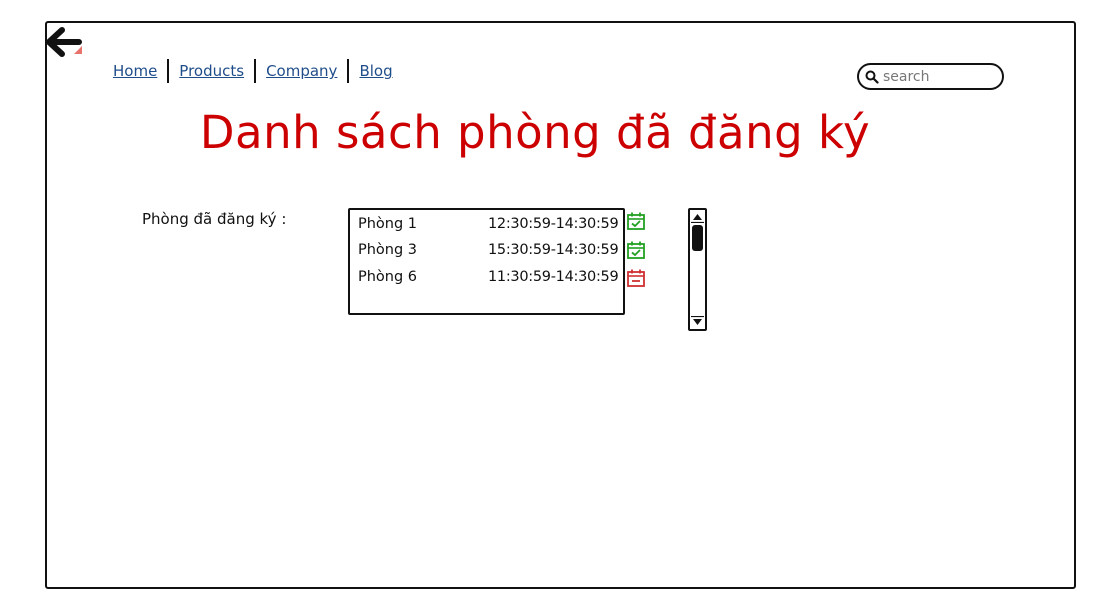 This screenshot has width=1120, height=604. What do you see at coordinates (66, 42) in the screenshot?
I see `back-arrow-icon` at bounding box center [66, 42].